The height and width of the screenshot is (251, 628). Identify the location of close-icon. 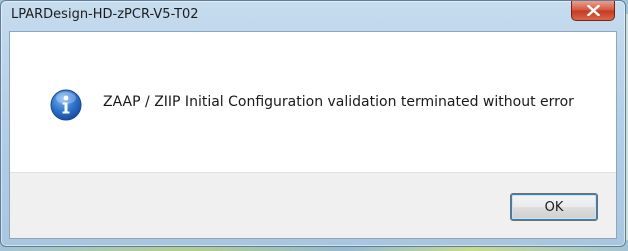
(593, 10).